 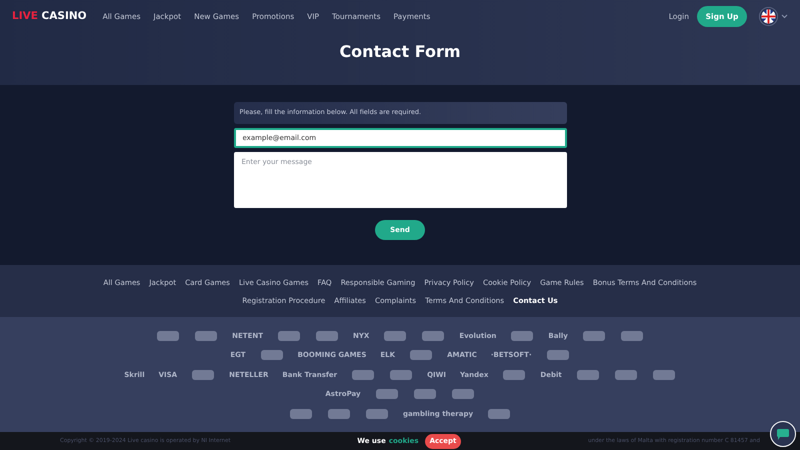 I want to click on page-title: Contact Form, so click(x=400, y=51).